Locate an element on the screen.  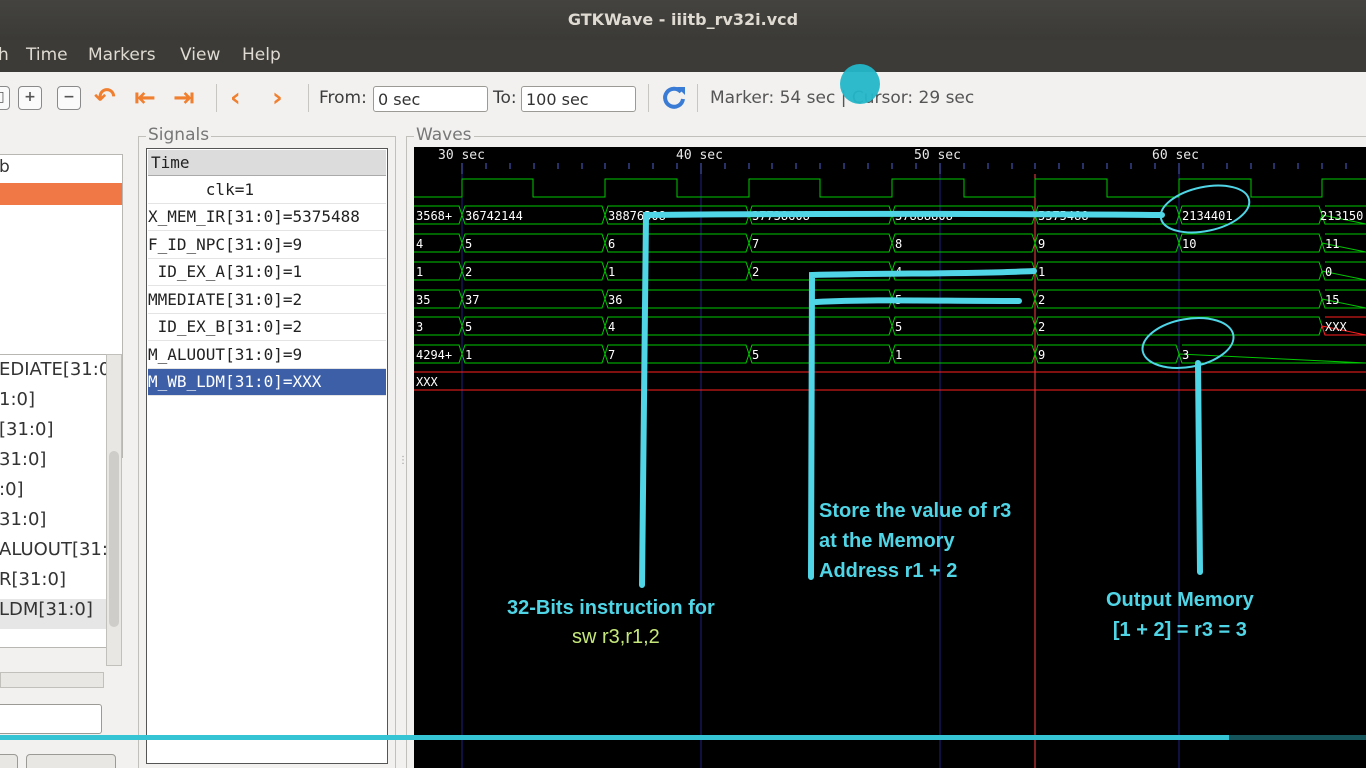
menu-markers: Markers is located at coordinates (122, 55).